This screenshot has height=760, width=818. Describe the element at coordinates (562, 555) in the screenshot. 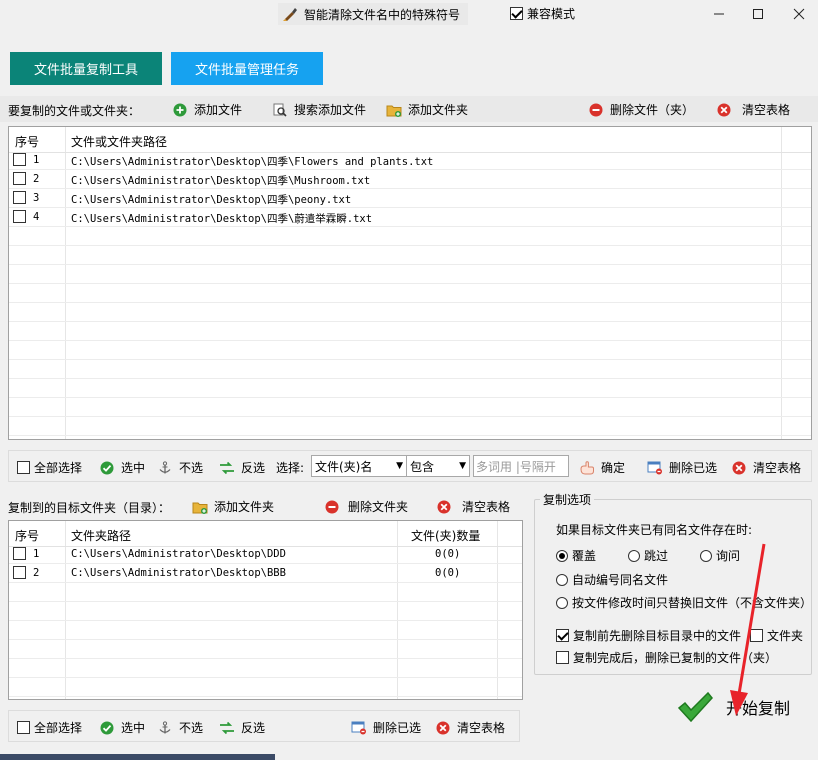

I see `radio-overwrite-dot` at that location.